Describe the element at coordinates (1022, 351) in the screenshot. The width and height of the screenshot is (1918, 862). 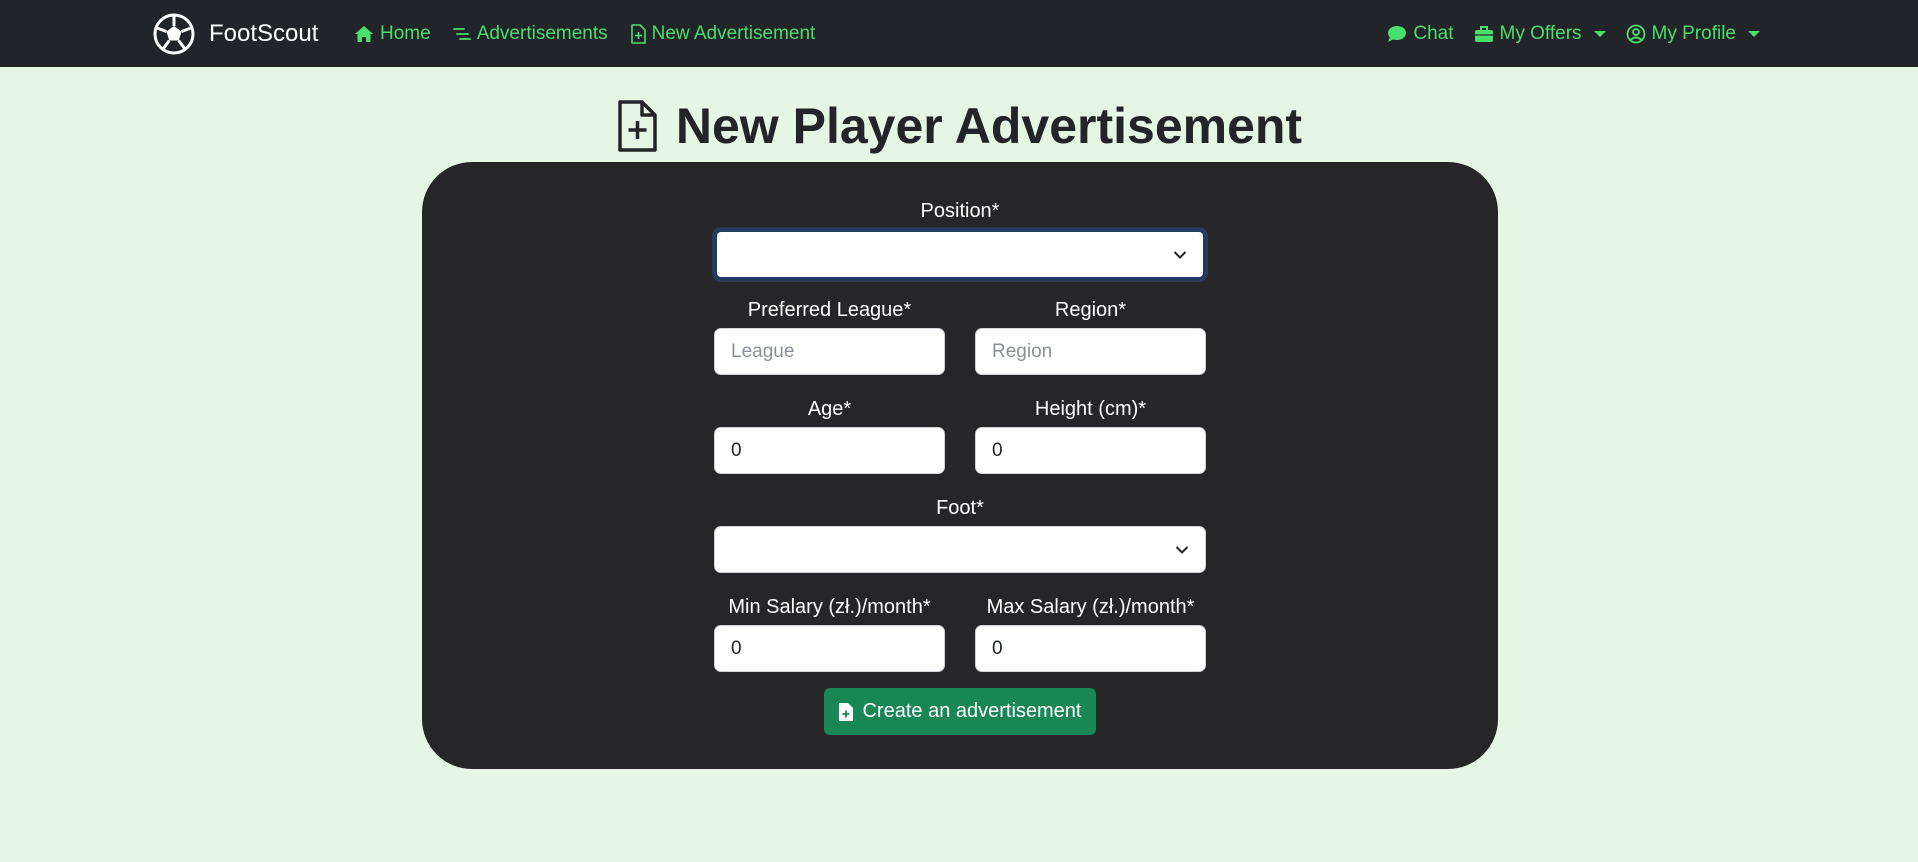
I see `region-placeholder: Region` at that location.